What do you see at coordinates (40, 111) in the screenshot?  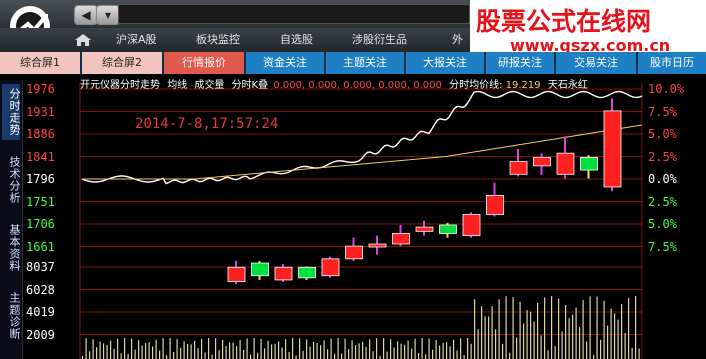 I see `price-axis-label: 1931` at bounding box center [40, 111].